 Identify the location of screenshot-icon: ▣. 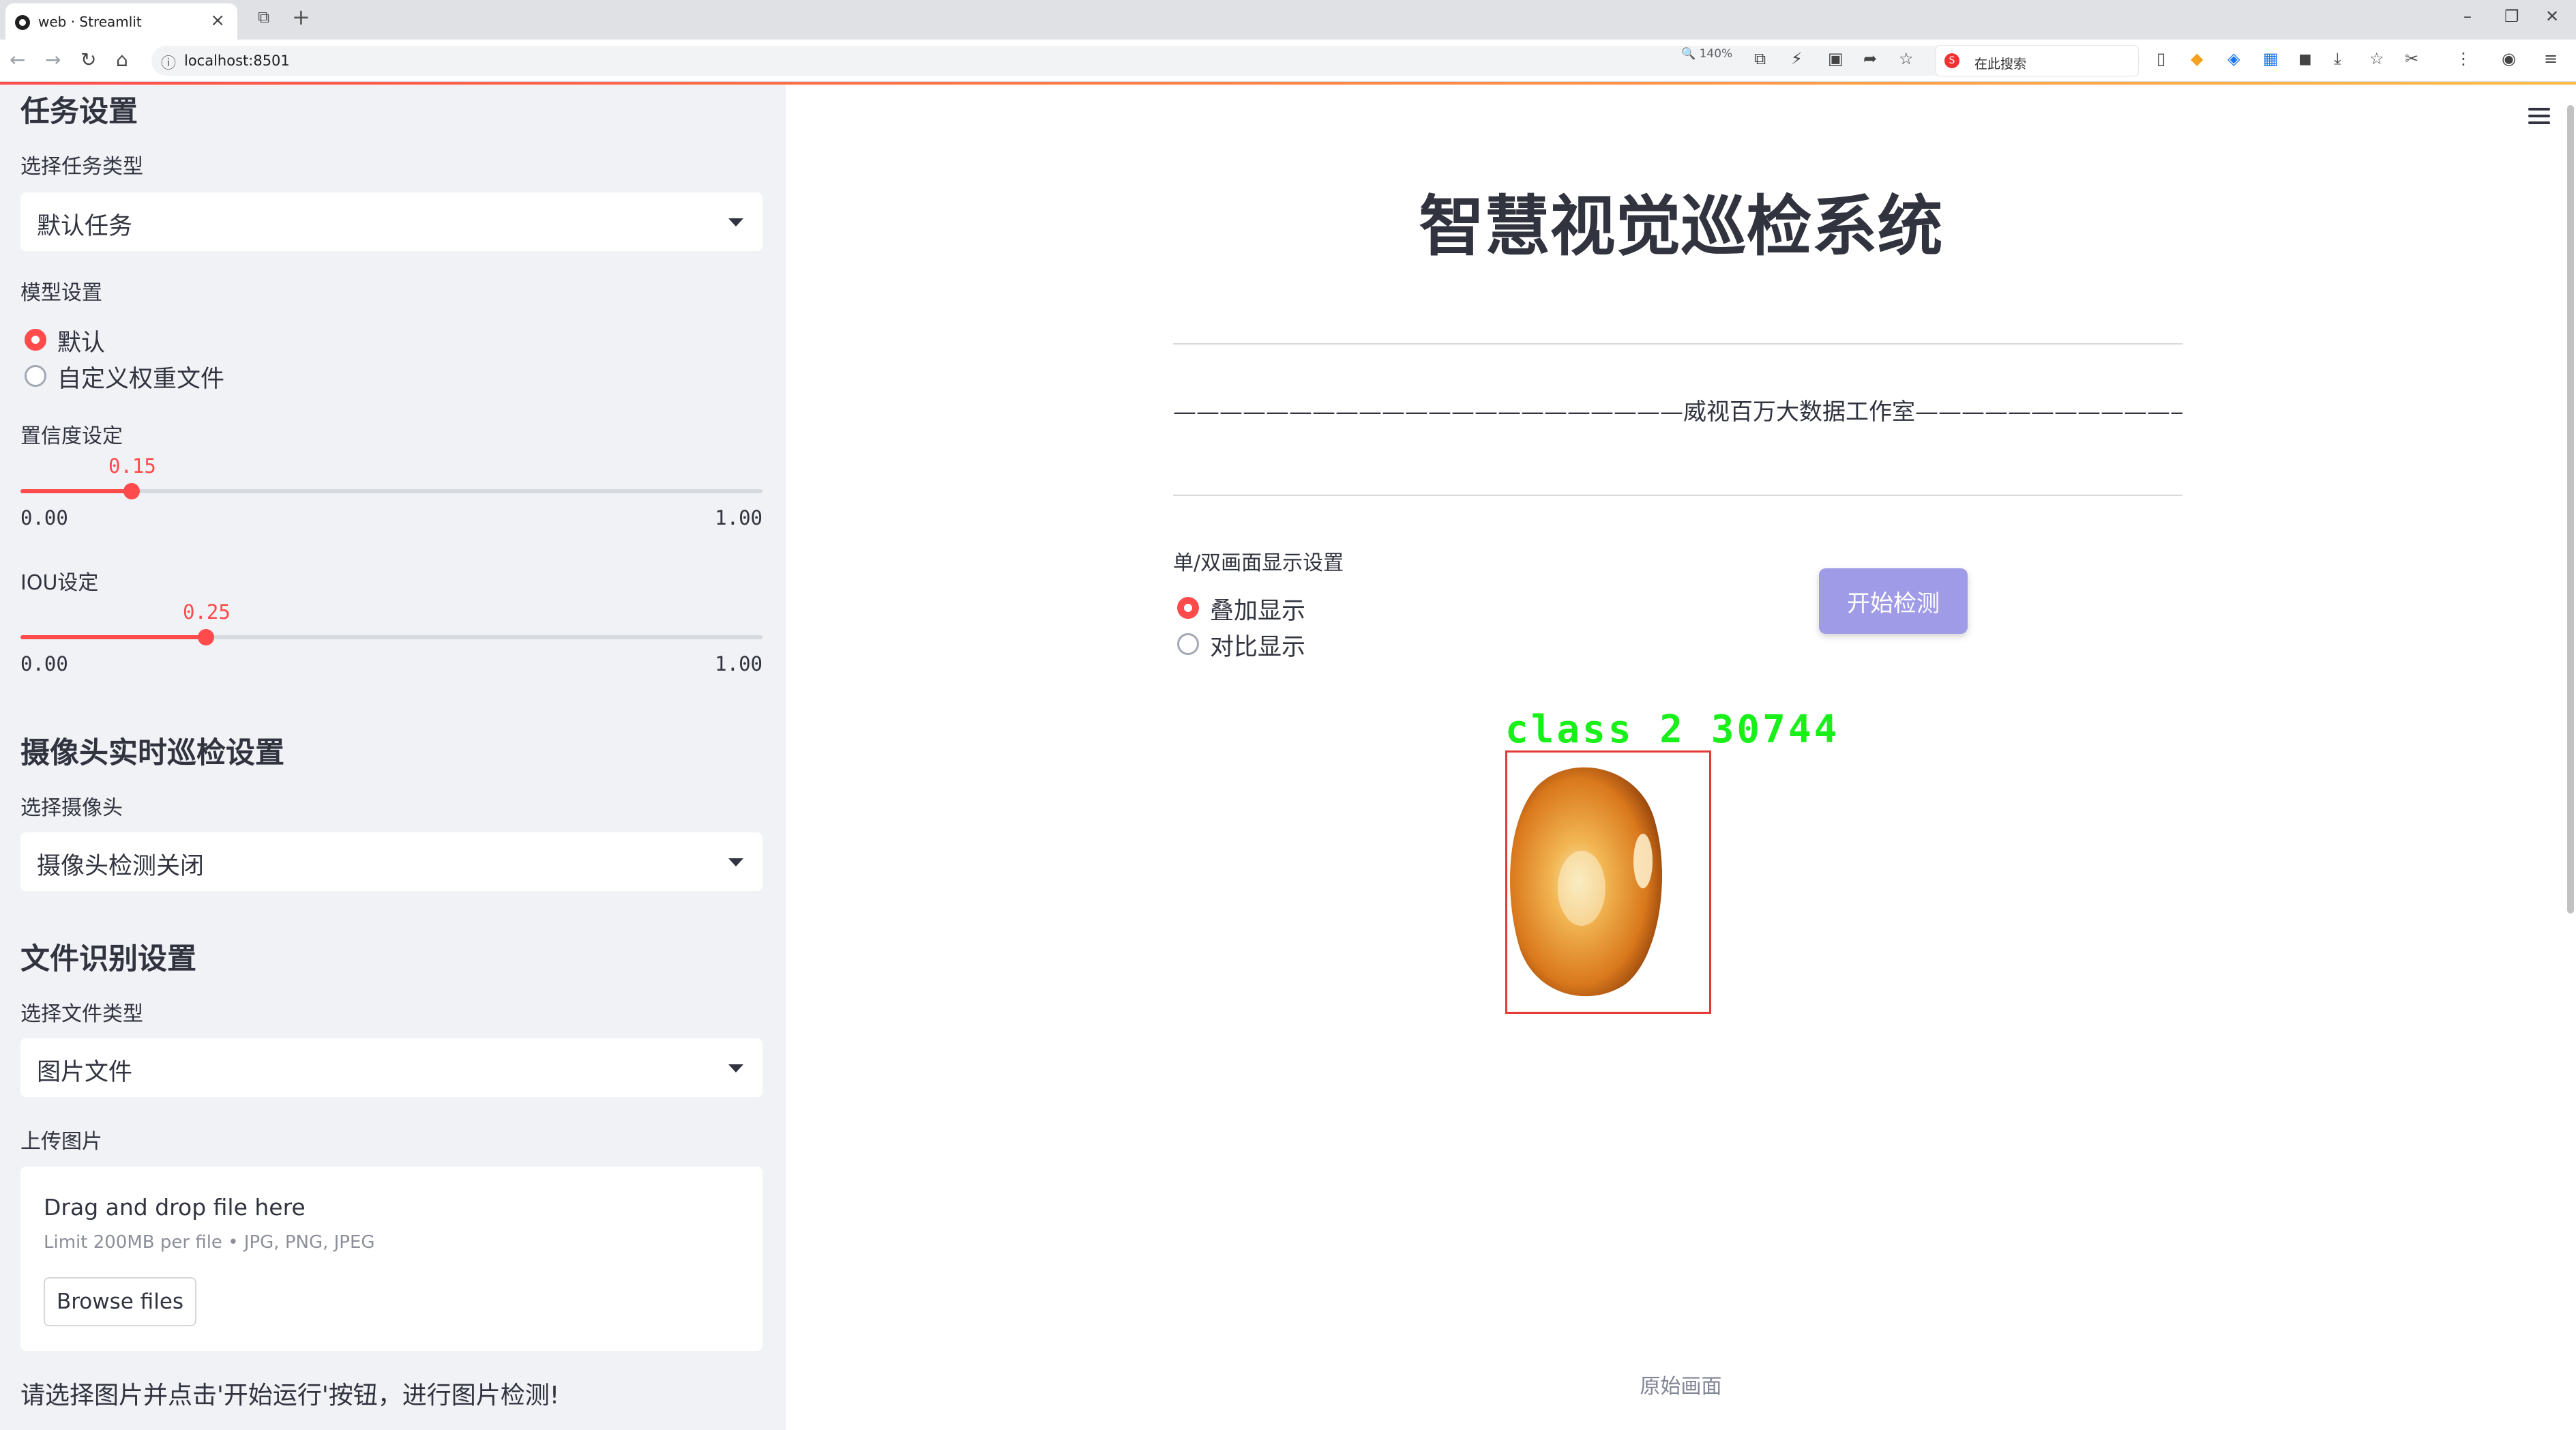
(1836, 59).